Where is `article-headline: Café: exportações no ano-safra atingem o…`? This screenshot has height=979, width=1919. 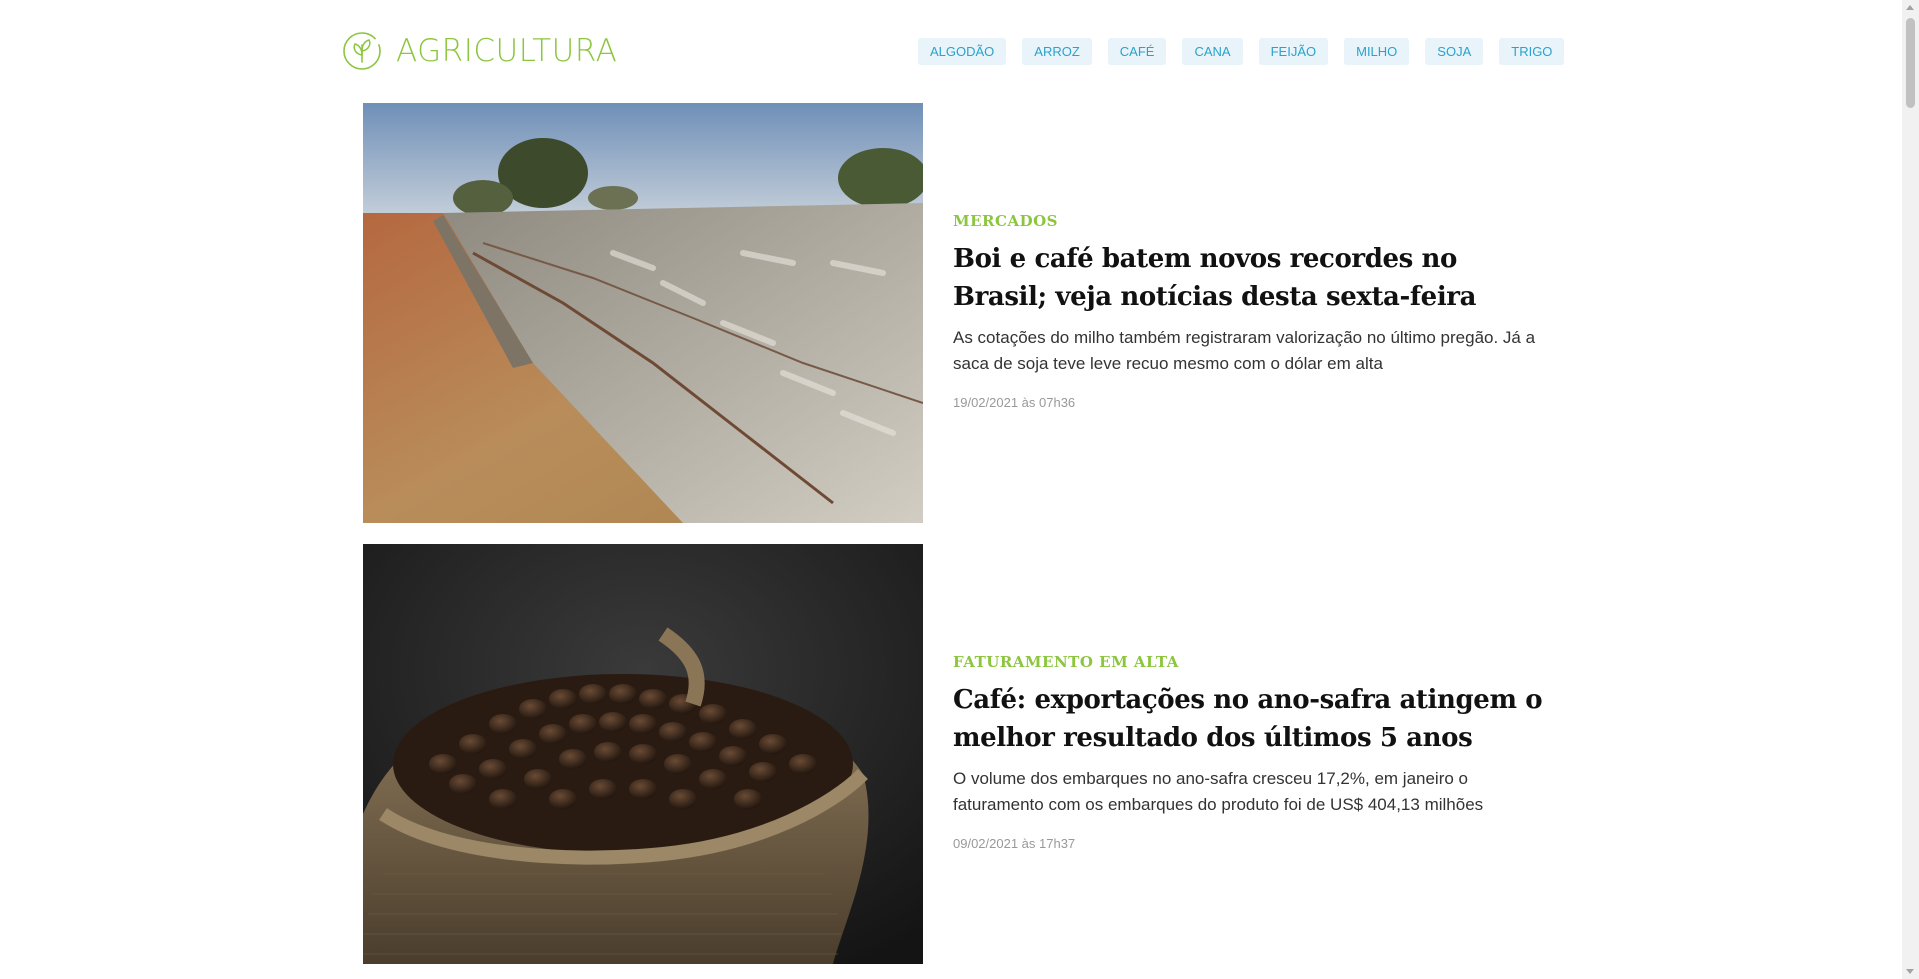
article-headline: Café: exportações no ano-safra atingem o… is located at coordinates (1253, 719).